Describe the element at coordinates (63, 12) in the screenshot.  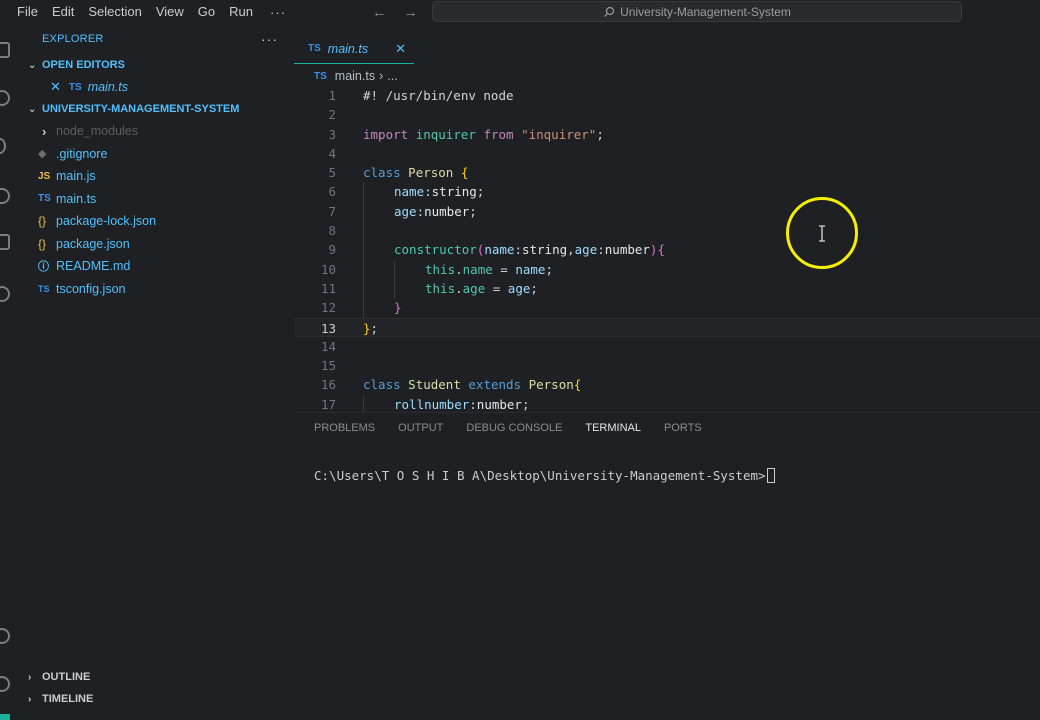
I see `menu-edit: Edit` at that location.